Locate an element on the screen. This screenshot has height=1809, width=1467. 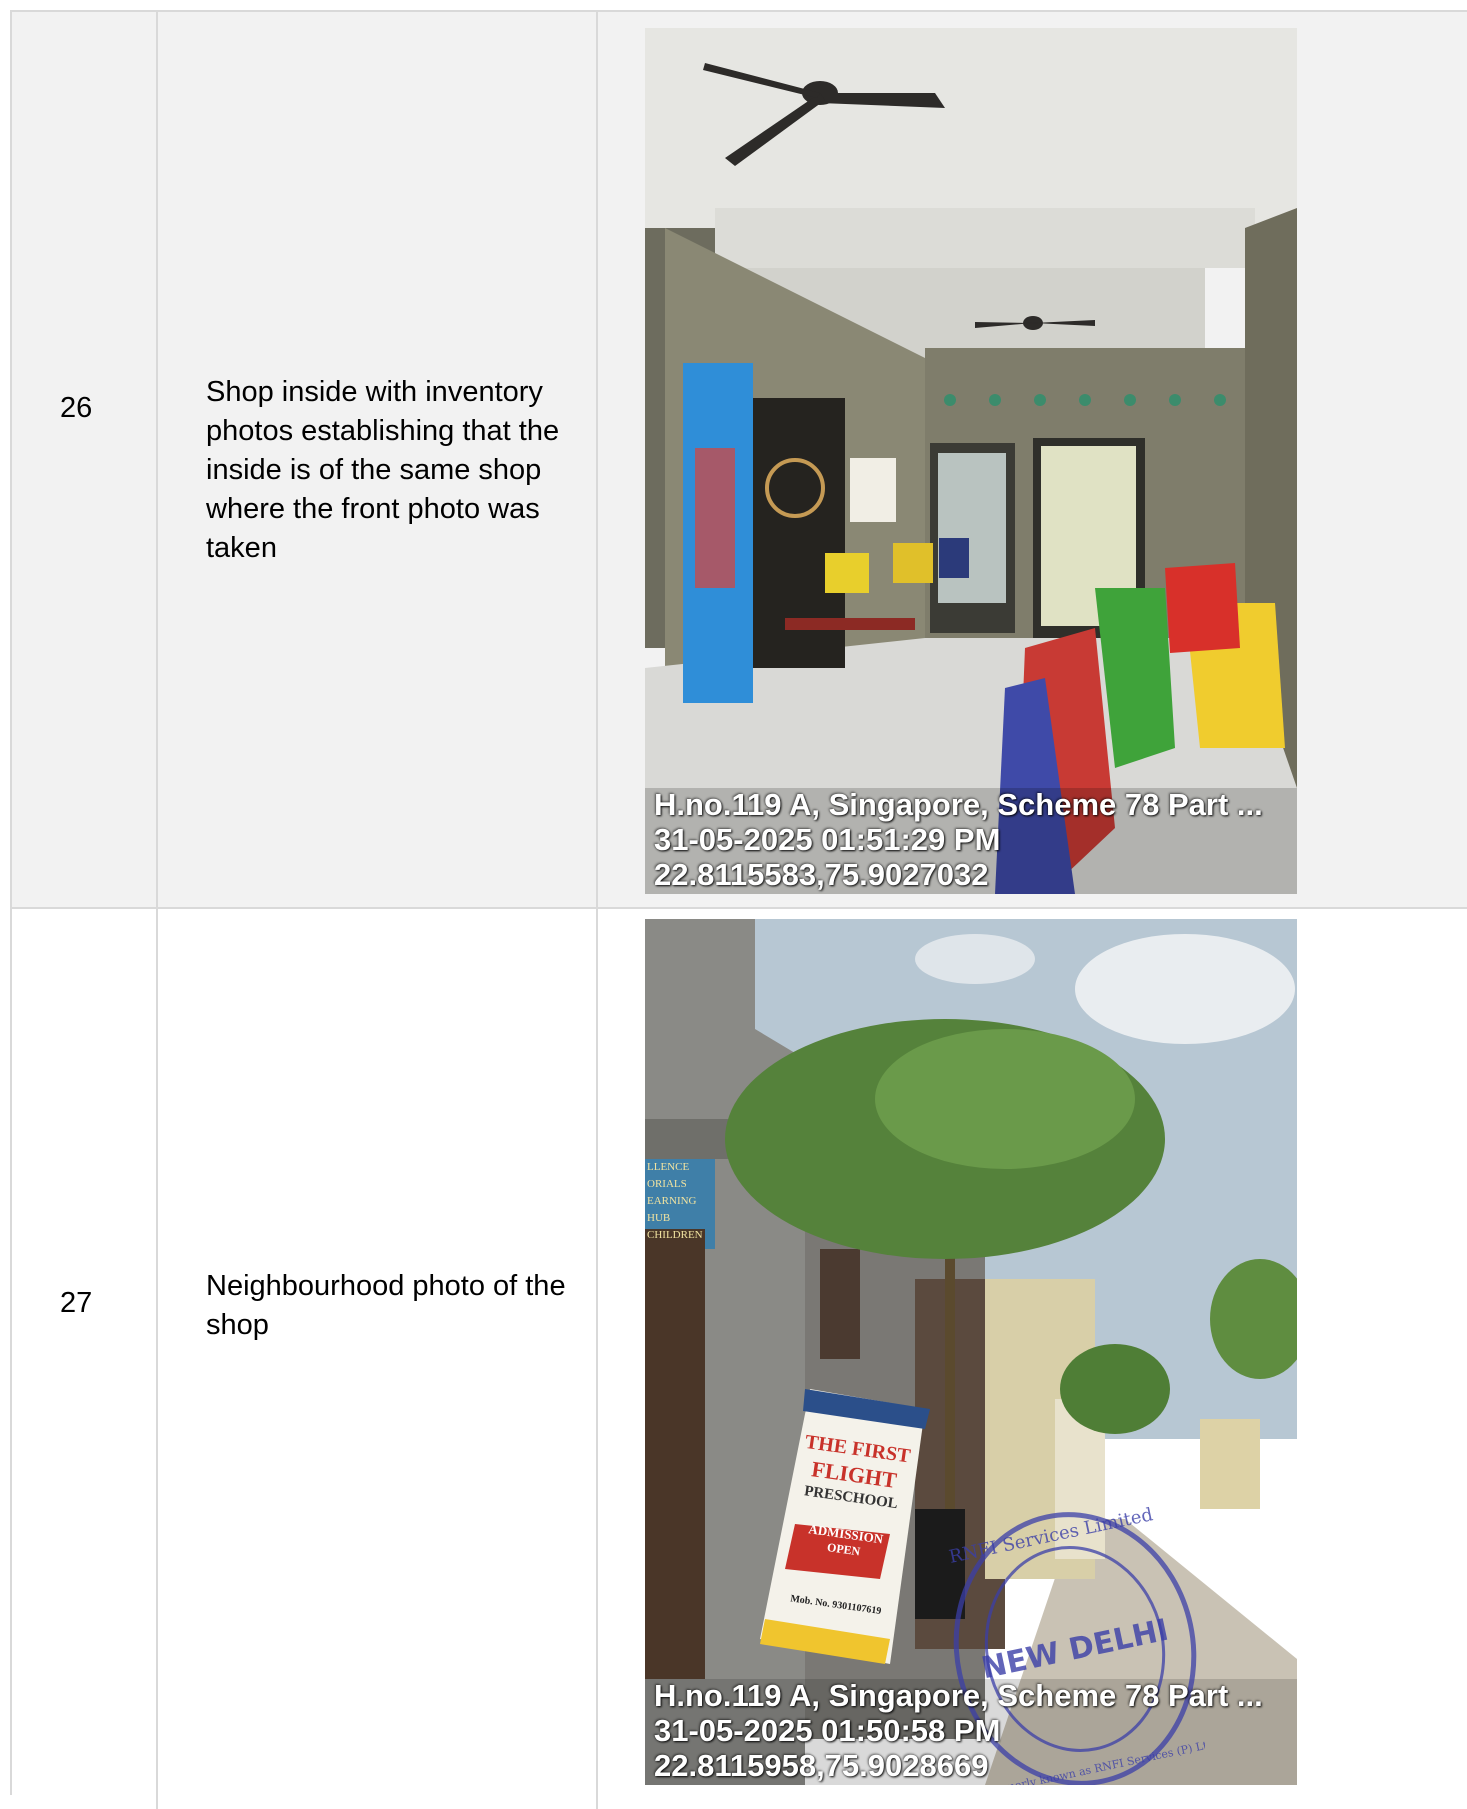
stamp-center-text: NEW DELHI is located at coordinates (1075, 1650).